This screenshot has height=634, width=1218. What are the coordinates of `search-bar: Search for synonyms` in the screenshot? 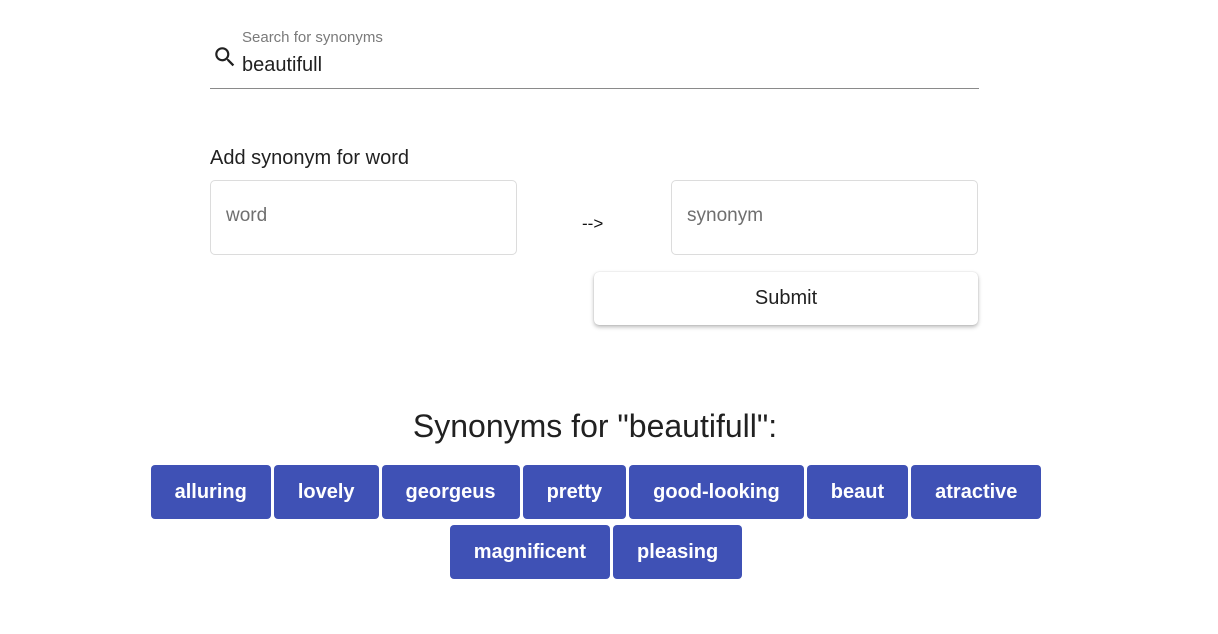 It's located at (594, 57).